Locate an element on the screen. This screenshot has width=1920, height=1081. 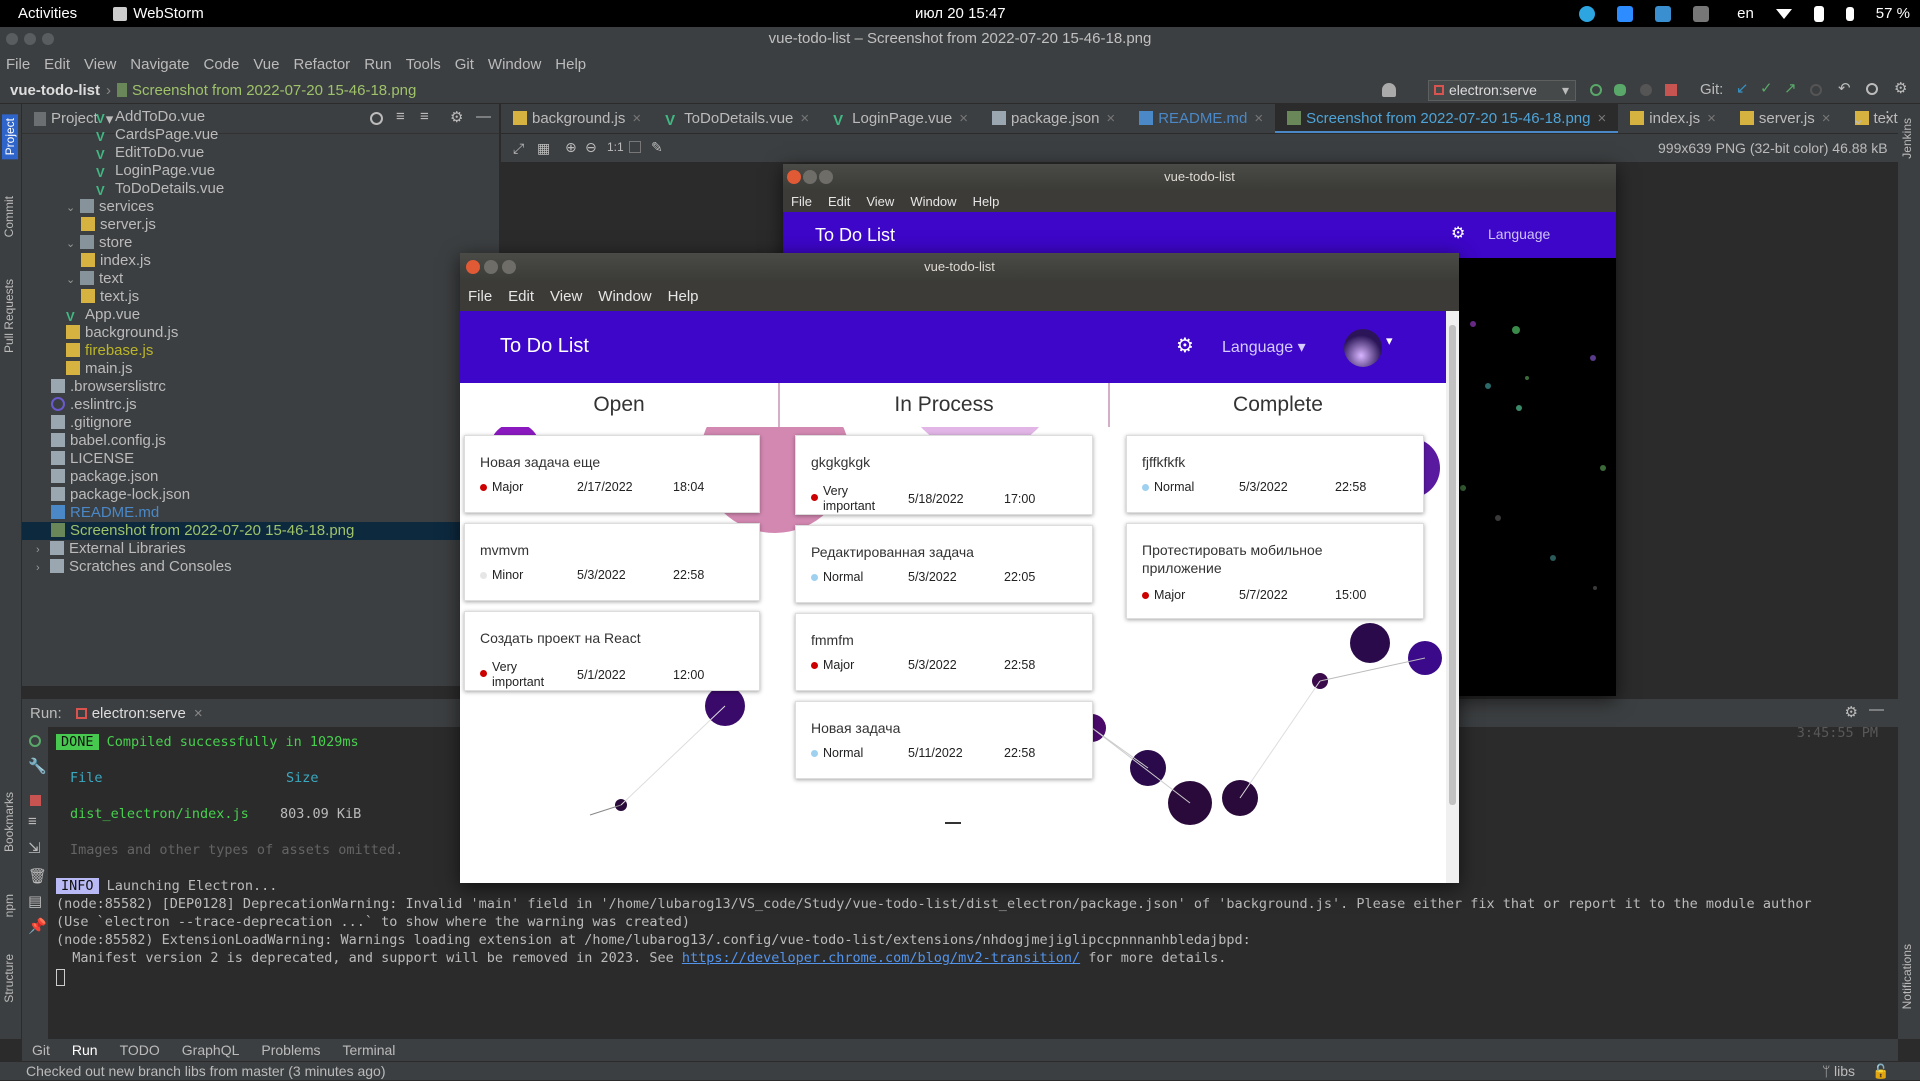
editor-tab: V LoginPage.vue × is located at coordinates (900, 118).